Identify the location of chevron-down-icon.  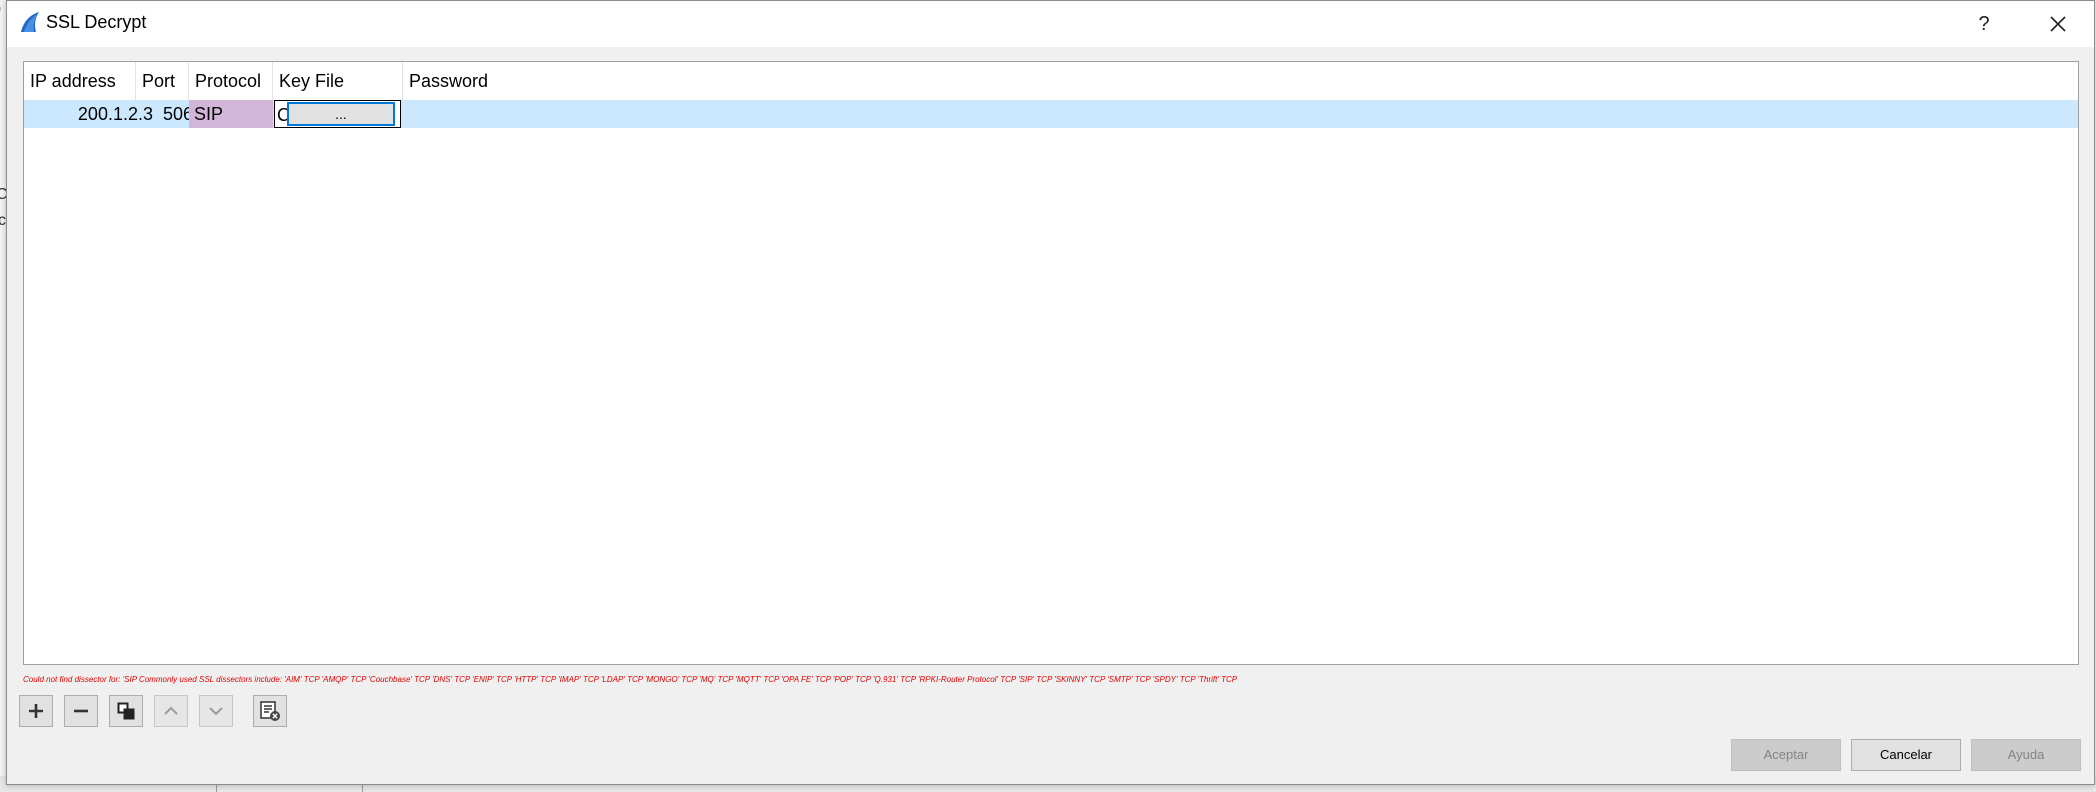
(216, 711).